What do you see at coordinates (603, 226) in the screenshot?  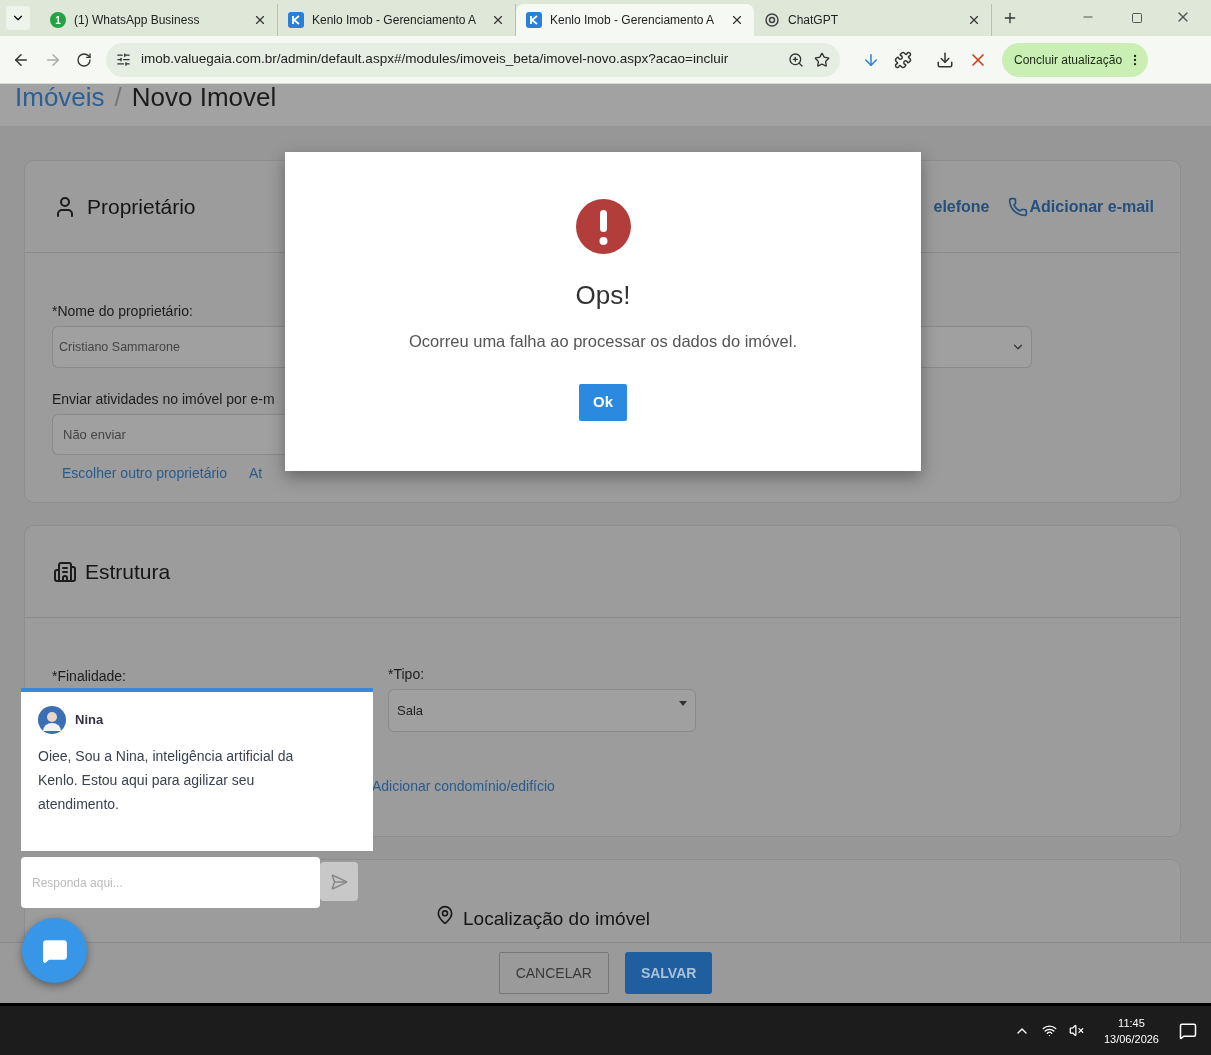 I see `exclamation-icon` at bounding box center [603, 226].